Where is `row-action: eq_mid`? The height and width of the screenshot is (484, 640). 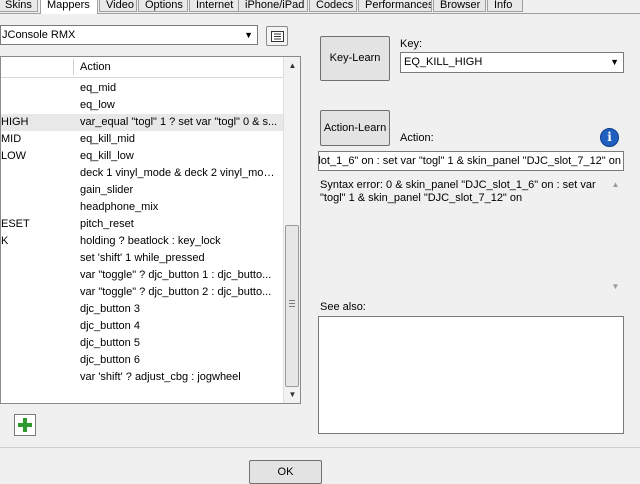 row-action: eq_mid is located at coordinates (98, 88).